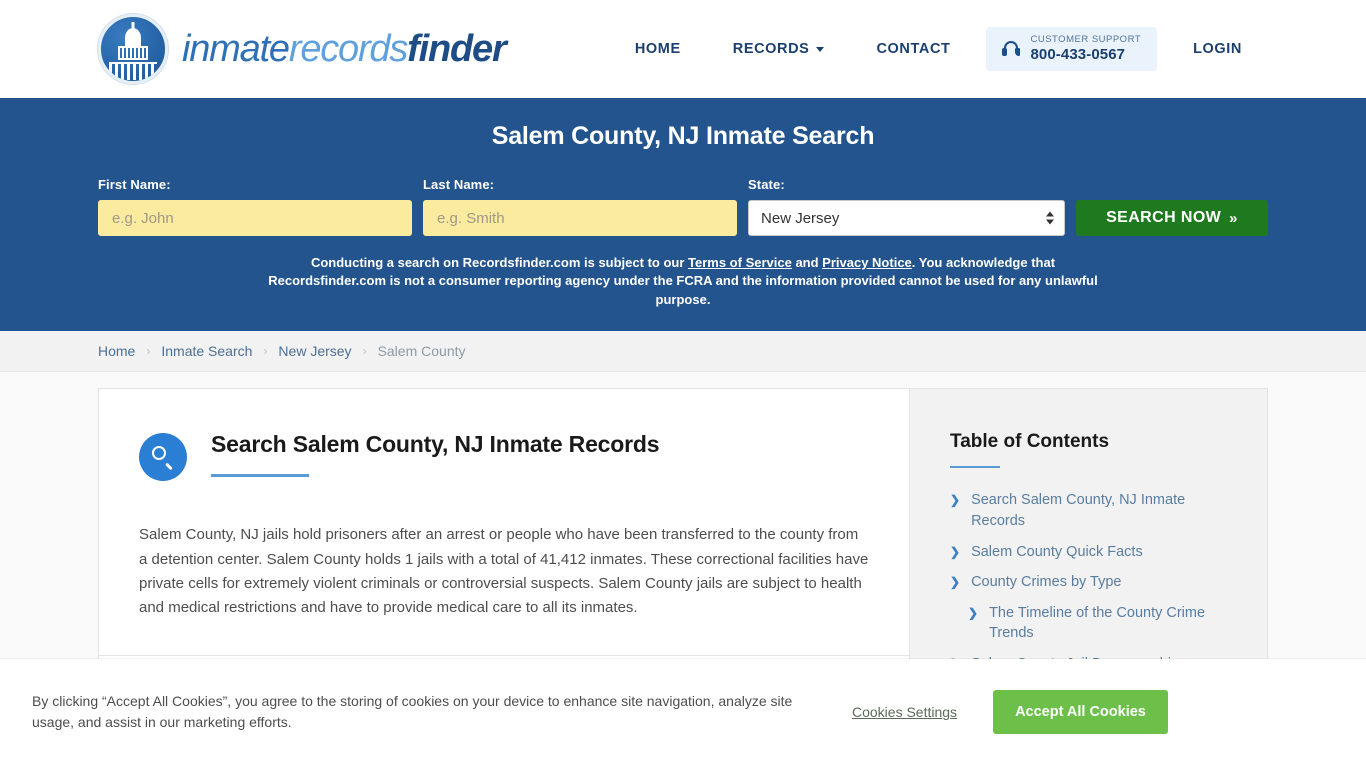 The image size is (1366, 768). I want to click on search-icon, so click(163, 457).